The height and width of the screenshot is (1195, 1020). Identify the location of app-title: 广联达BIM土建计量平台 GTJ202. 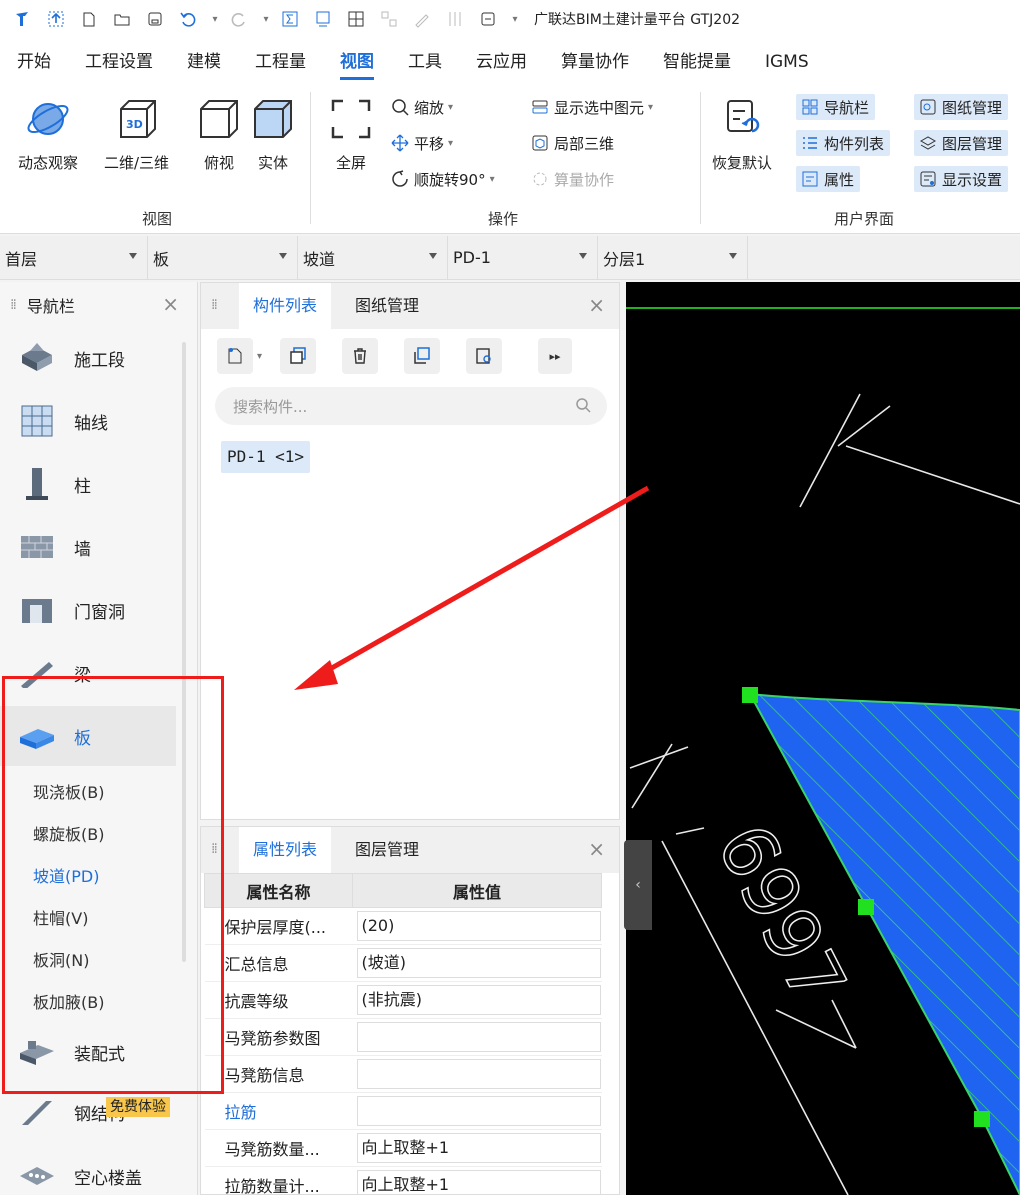
(637, 20).